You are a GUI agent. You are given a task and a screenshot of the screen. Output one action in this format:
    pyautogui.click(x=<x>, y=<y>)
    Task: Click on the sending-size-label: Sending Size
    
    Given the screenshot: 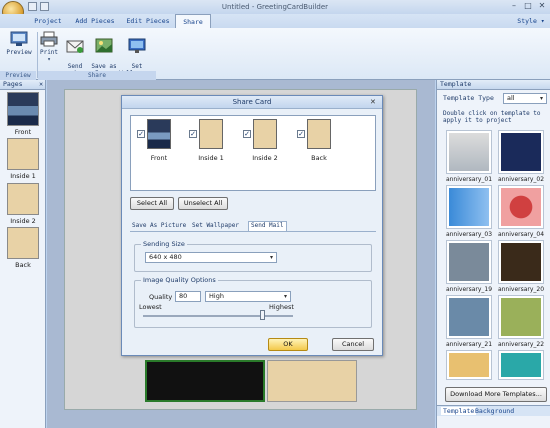 What is the action you would take?
    pyautogui.click(x=164, y=244)
    